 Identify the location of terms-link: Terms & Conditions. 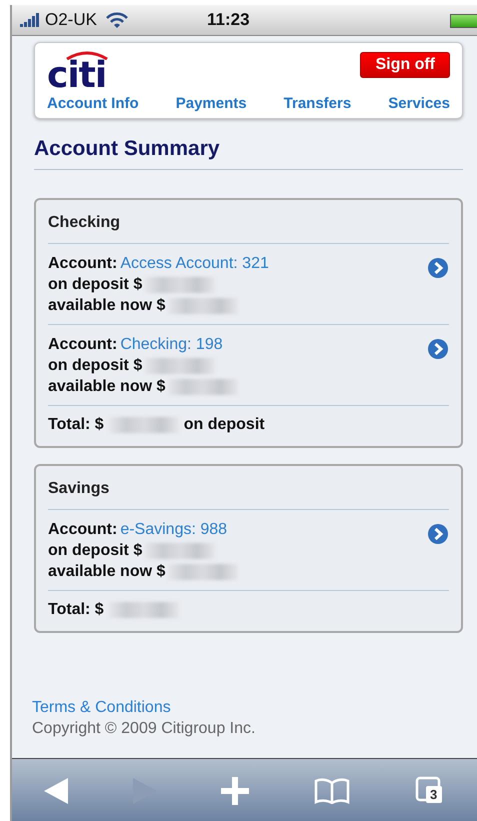
(101, 708).